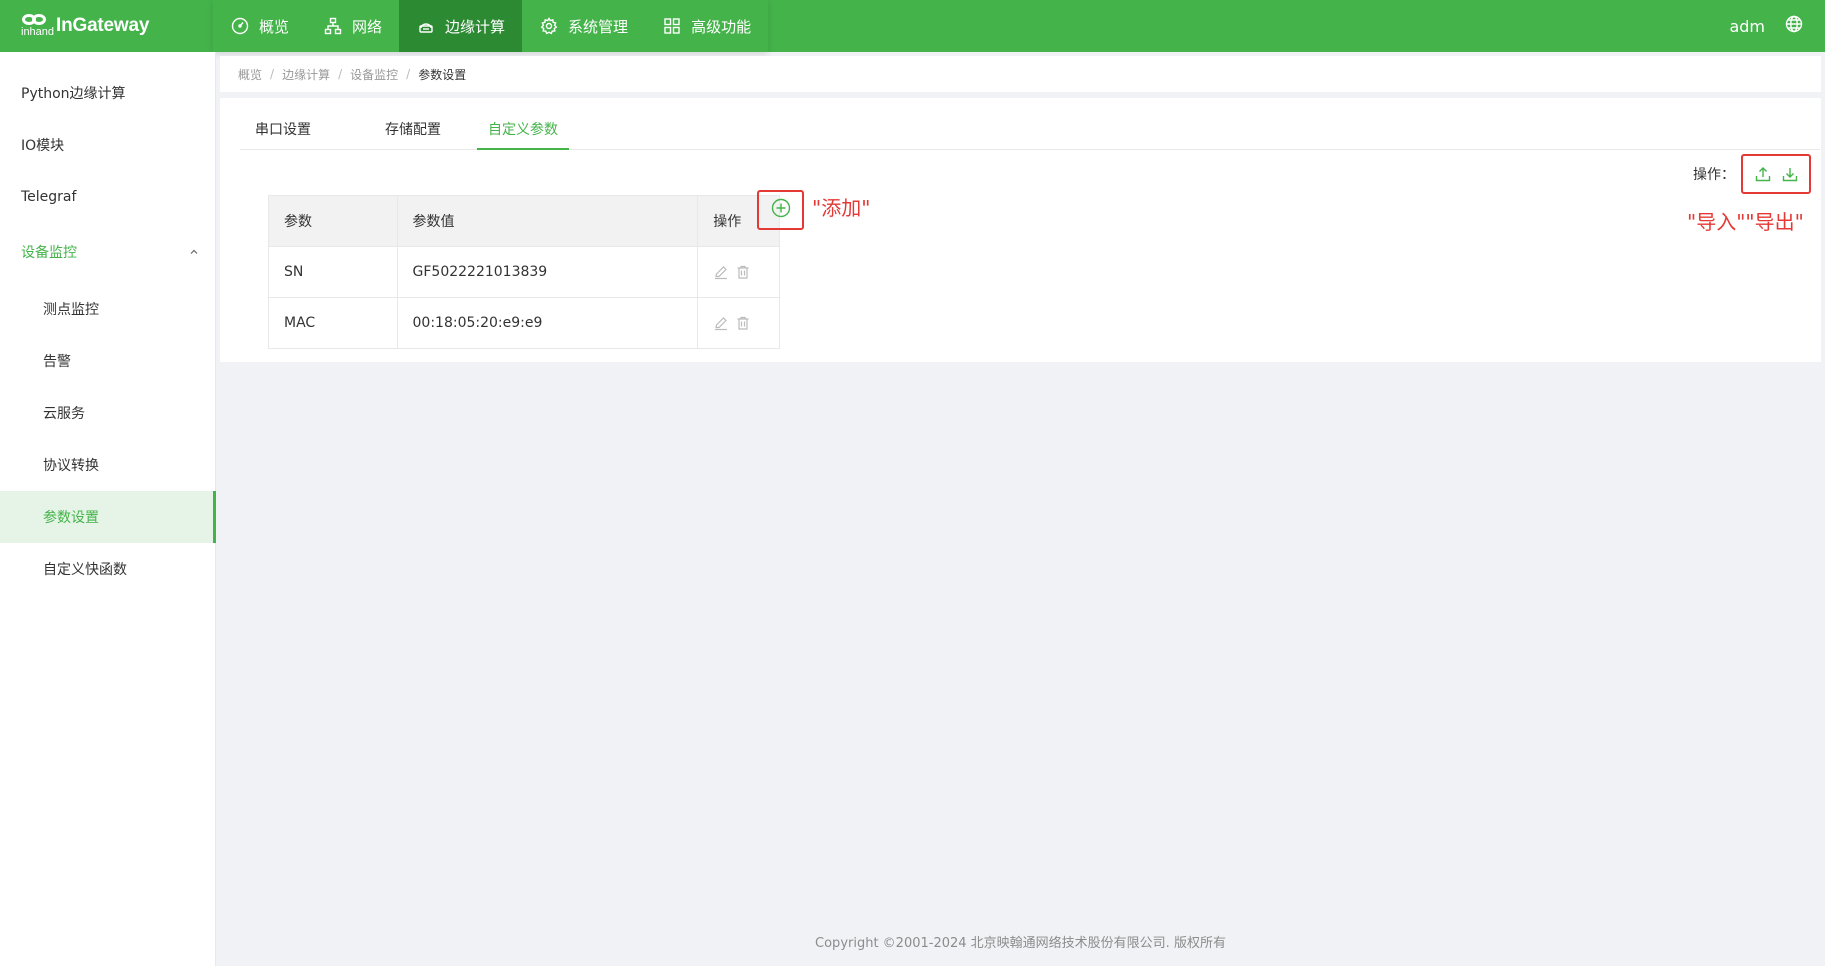 The width and height of the screenshot is (1825, 966). I want to click on sidebar-item-label: Python边缘计算, so click(73, 94).